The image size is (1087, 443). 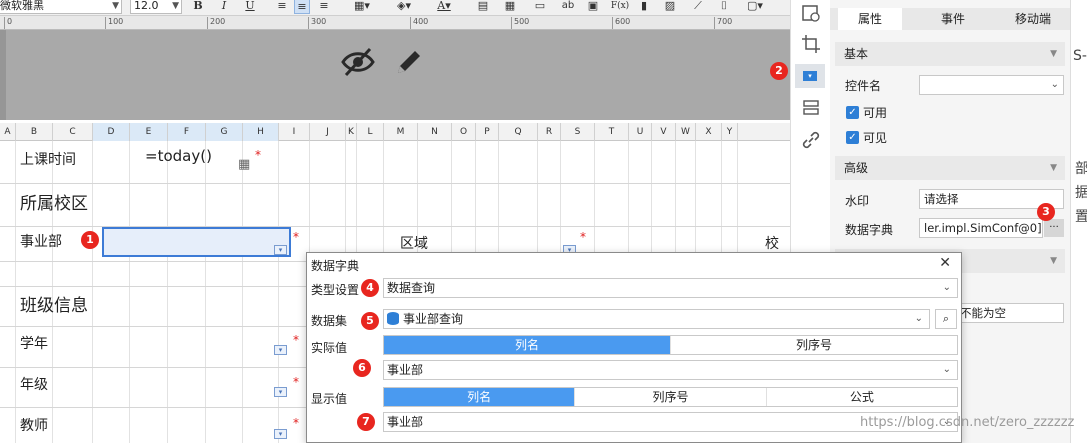 What do you see at coordinates (520, 23) in the screenshot?
I see `ruler-tick: 500` at bounding box center [520, 23].